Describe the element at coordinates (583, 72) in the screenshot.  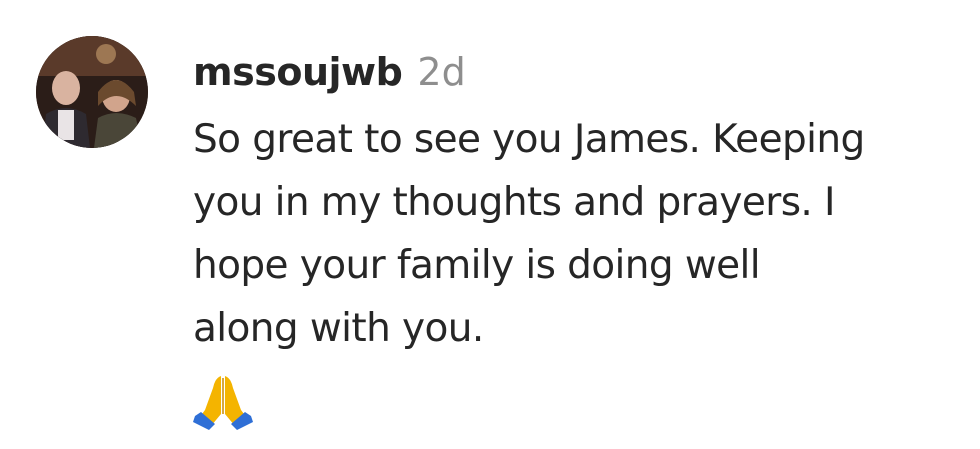
I see `comment-meta: mssoujwb 2d` at that location.